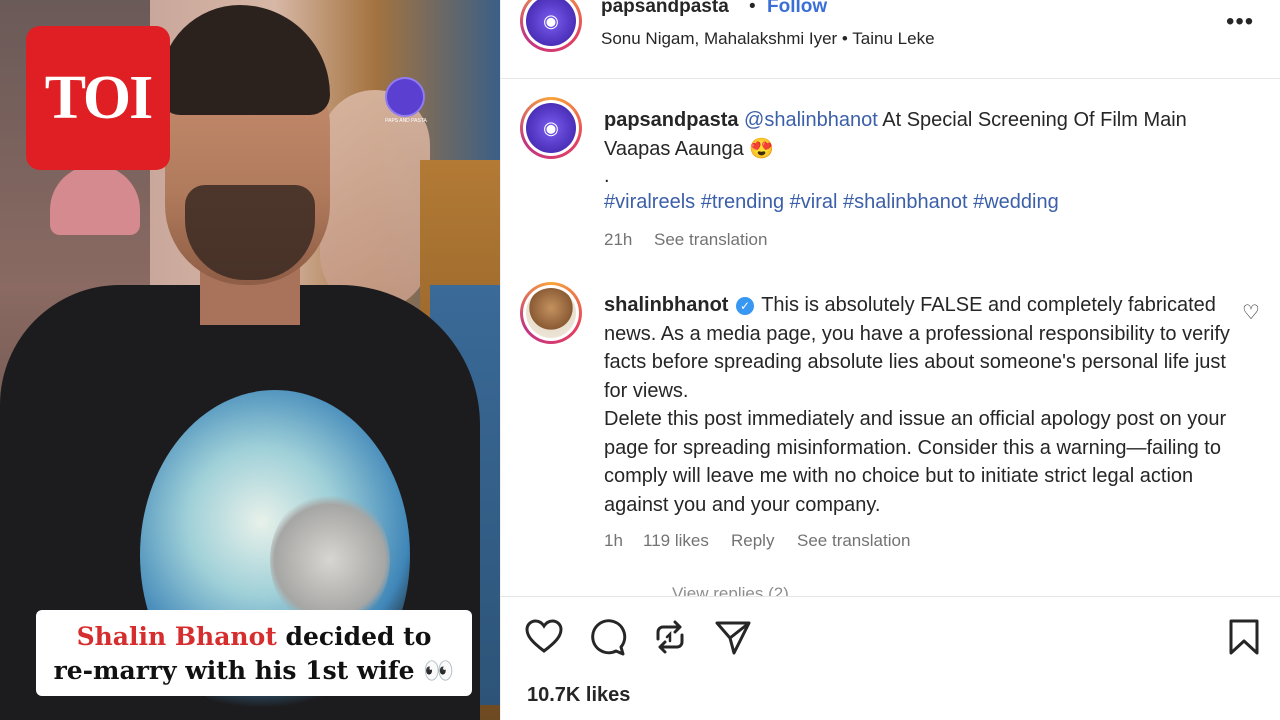  I want to click on comment-avatar, so click(551, 313).